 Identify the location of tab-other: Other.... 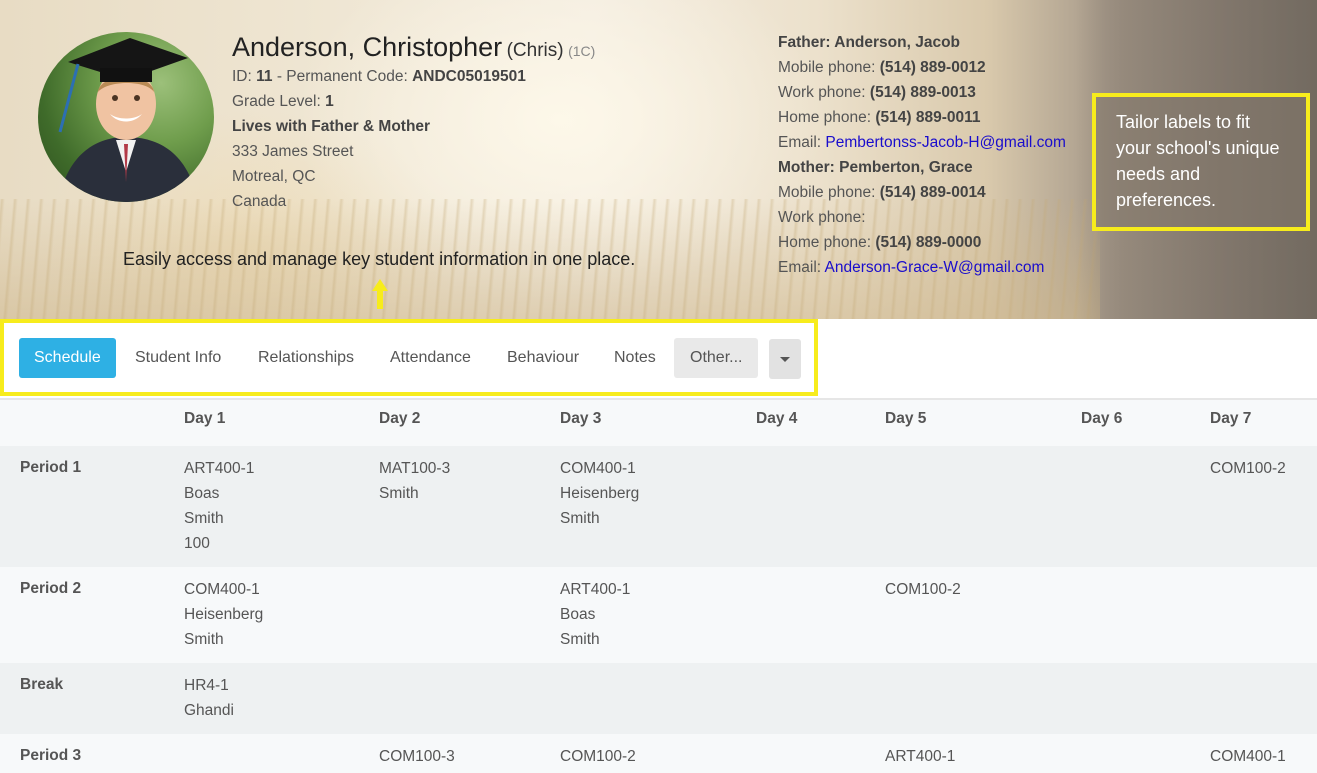
(716, 358).